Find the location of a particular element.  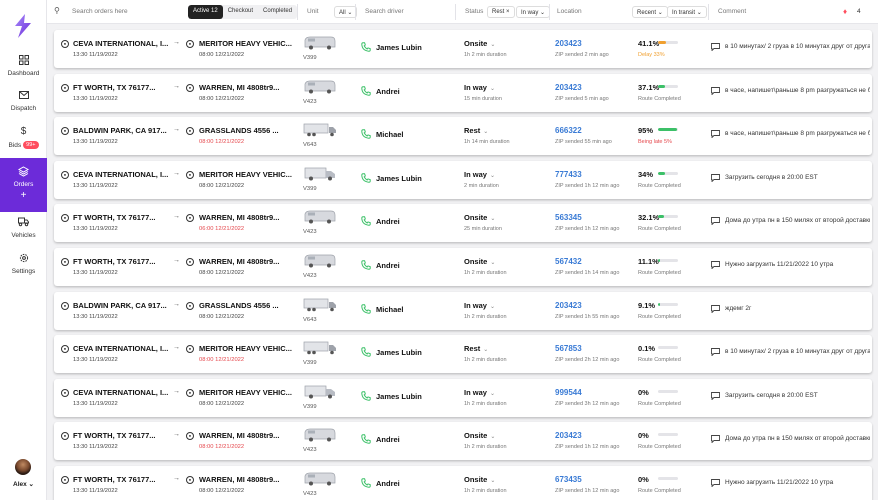

tab-checkout: Checkout is located at coordinates (240, 12).